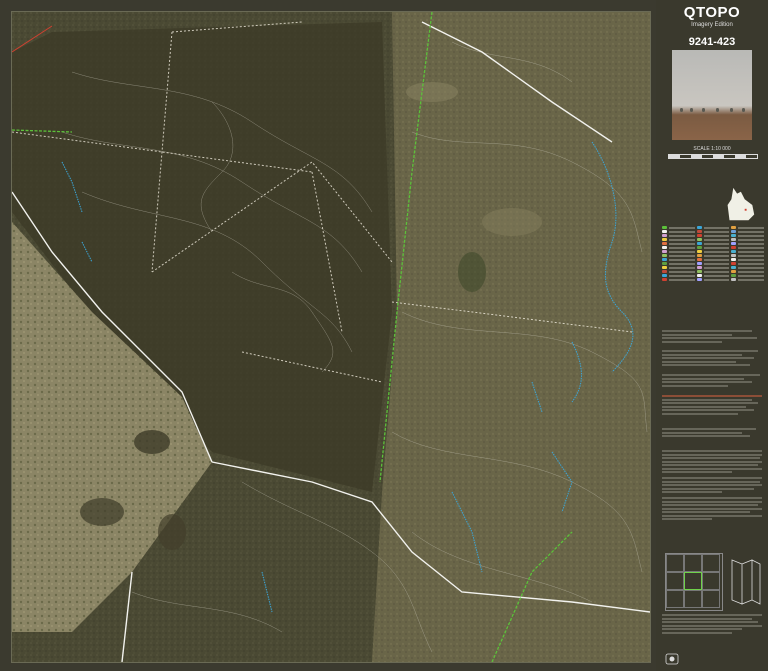 The height and width of the screenshot is (671, 768). Describe the element at coordinates (712, 405) in the screenshot. I see `transportation-section` at that location.